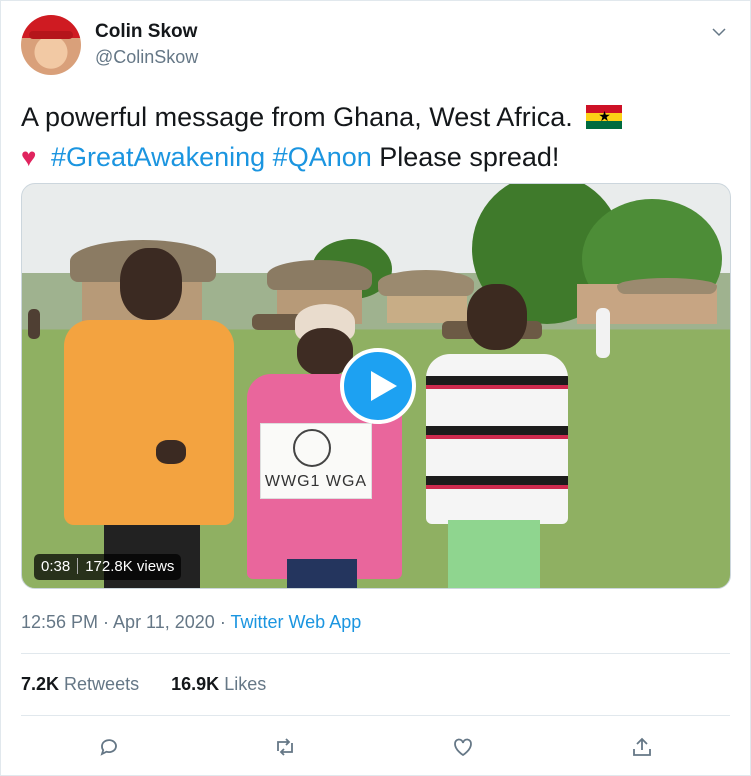 The height and width of the screenshot is (776, 751). Describe the element at coordinates (245, 684) in the screenshot. I see `likes-label: Likes` at that location.